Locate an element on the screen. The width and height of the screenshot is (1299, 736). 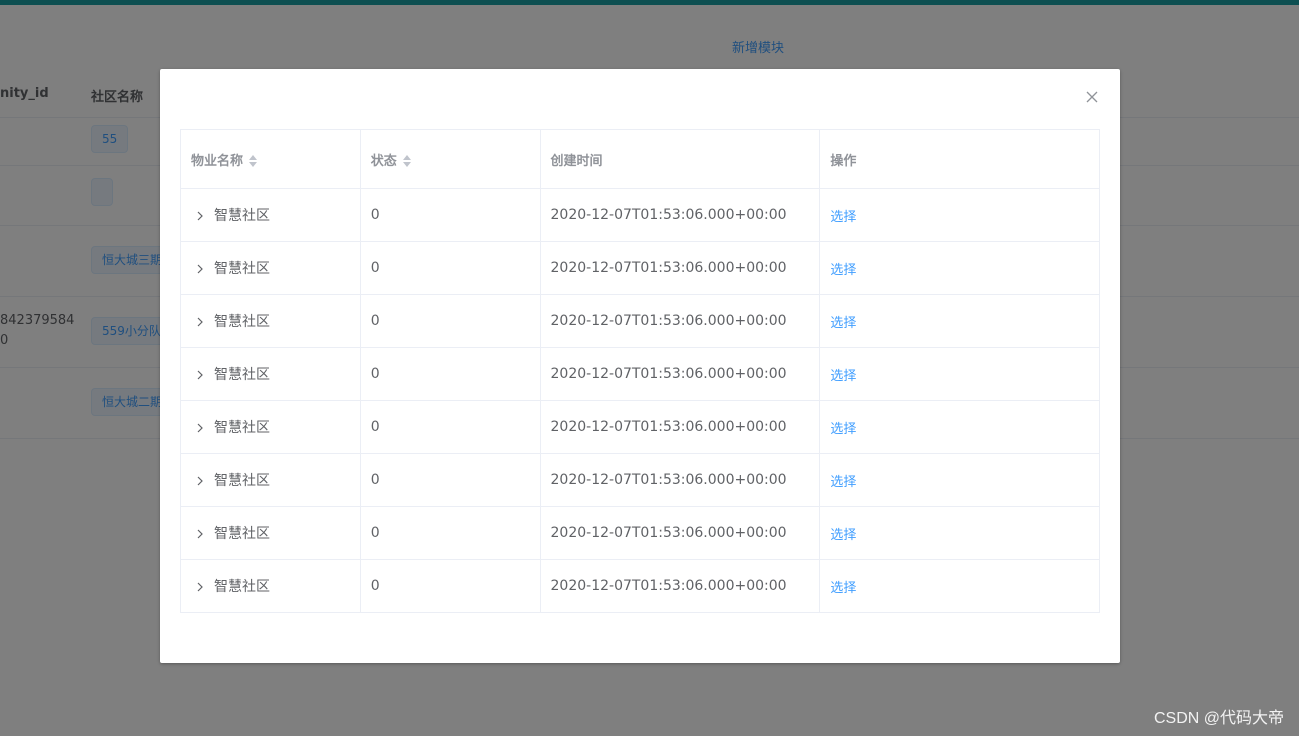
close-button is located at coordinates (1092, 97).